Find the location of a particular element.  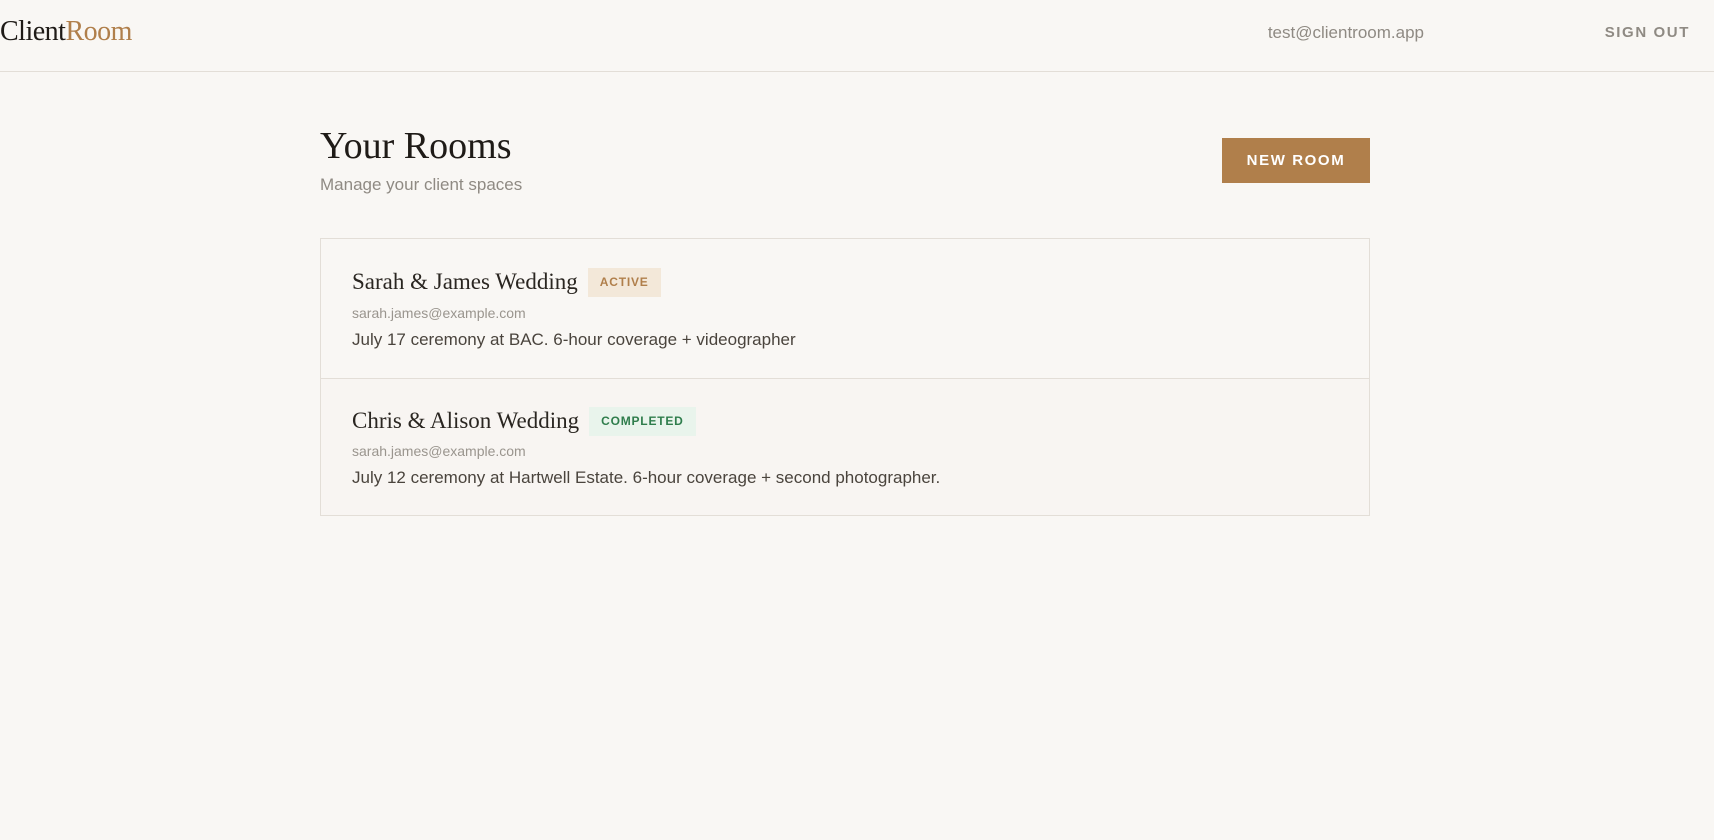

page-title: Your Rooms is located at coordinates (416, 146).